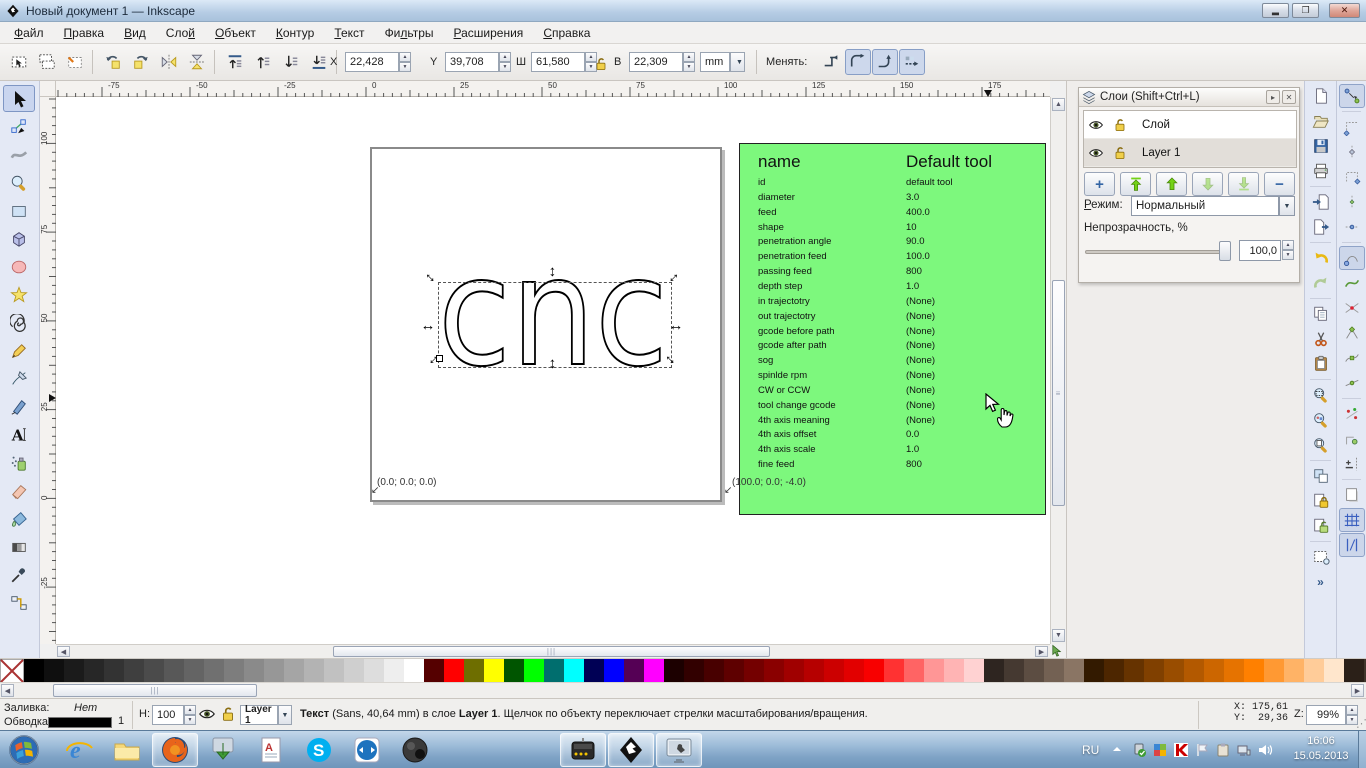  Describe the element at coordinates (1190, 125) in the screenshot. I see `layer-row: Слой` at that location.